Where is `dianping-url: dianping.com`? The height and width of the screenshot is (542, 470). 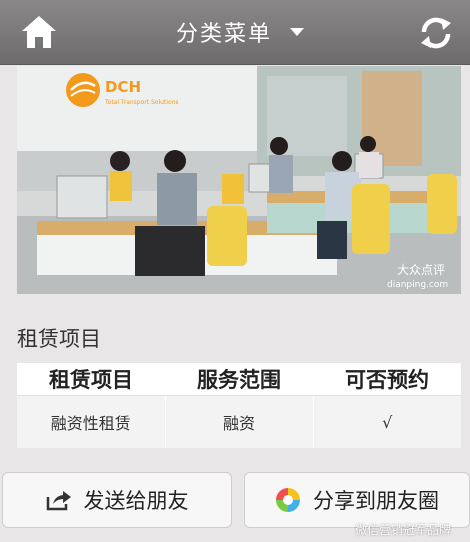
dianping-url: dianping.com is located at coordinates (417, 285).